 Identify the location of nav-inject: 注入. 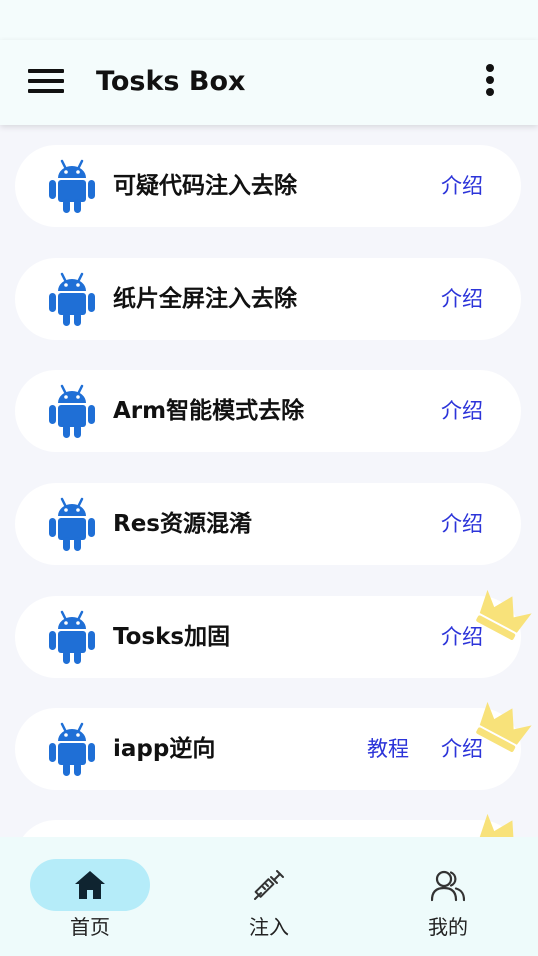
(269, 904).